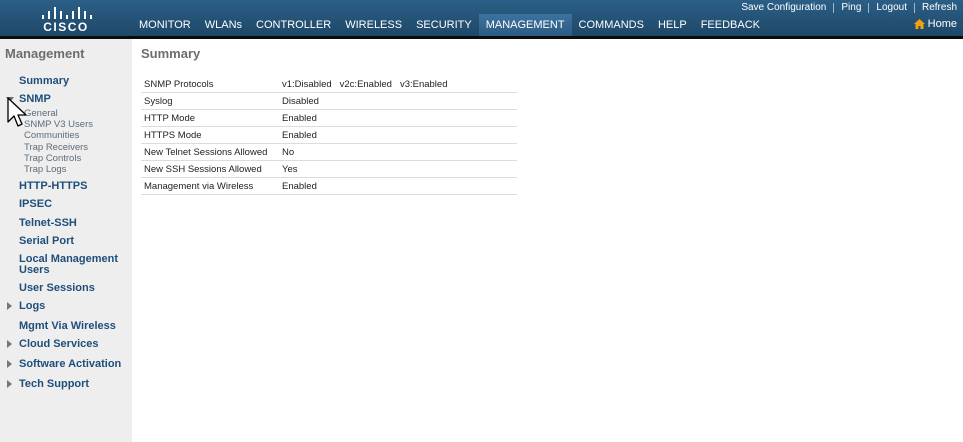 This screenshot has height=442, width=963. I want to click on table-row: HTTP Mode Enabled, so click(329, 118).